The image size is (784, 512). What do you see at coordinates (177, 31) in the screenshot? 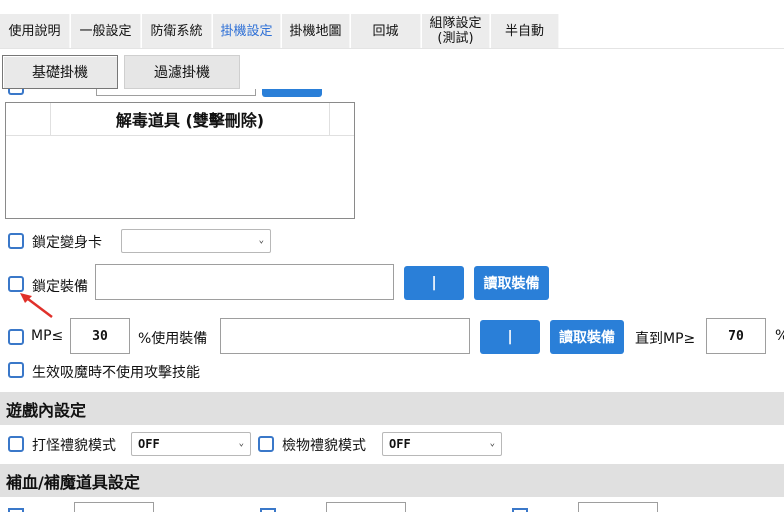
I see `tab-defense: 防衛系統` at bounding box center [177, 31].